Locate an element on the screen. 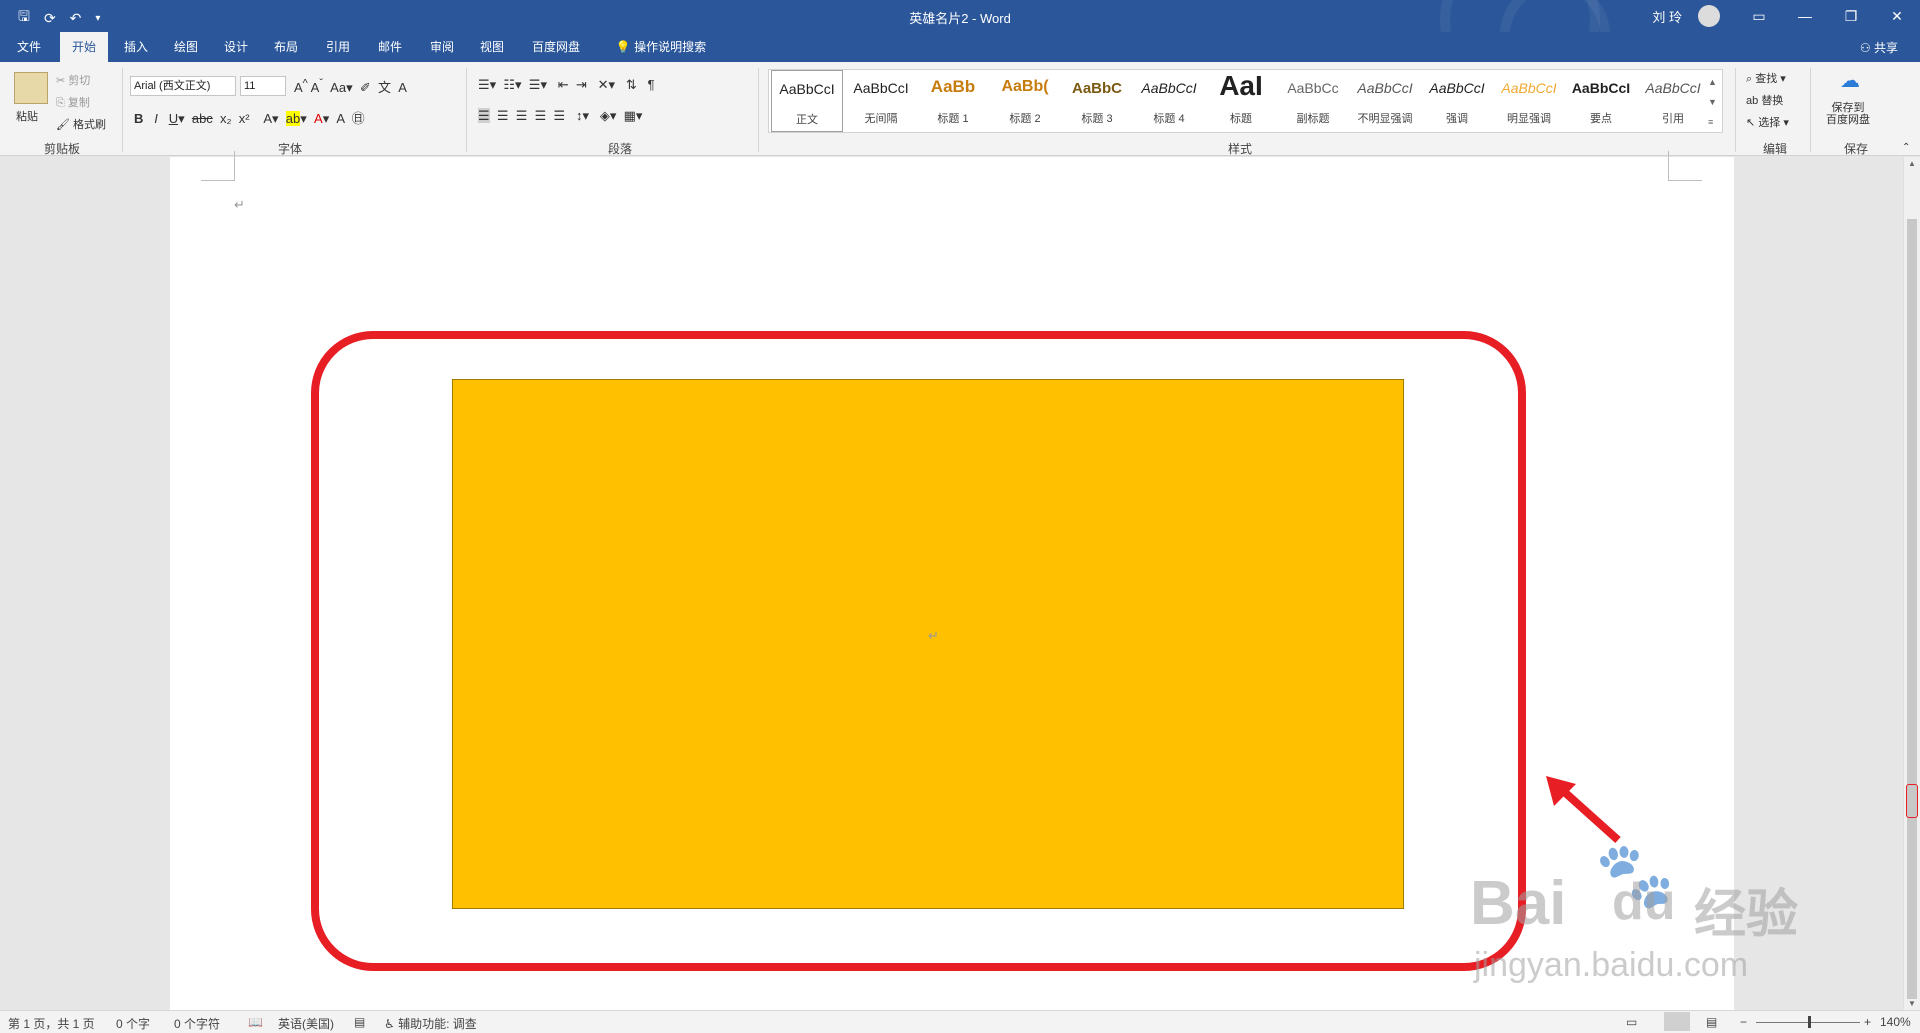 The width and height of the screenshot is (1920, 1033). copy-icon: ⎘ is located at coordinates (60, 103).